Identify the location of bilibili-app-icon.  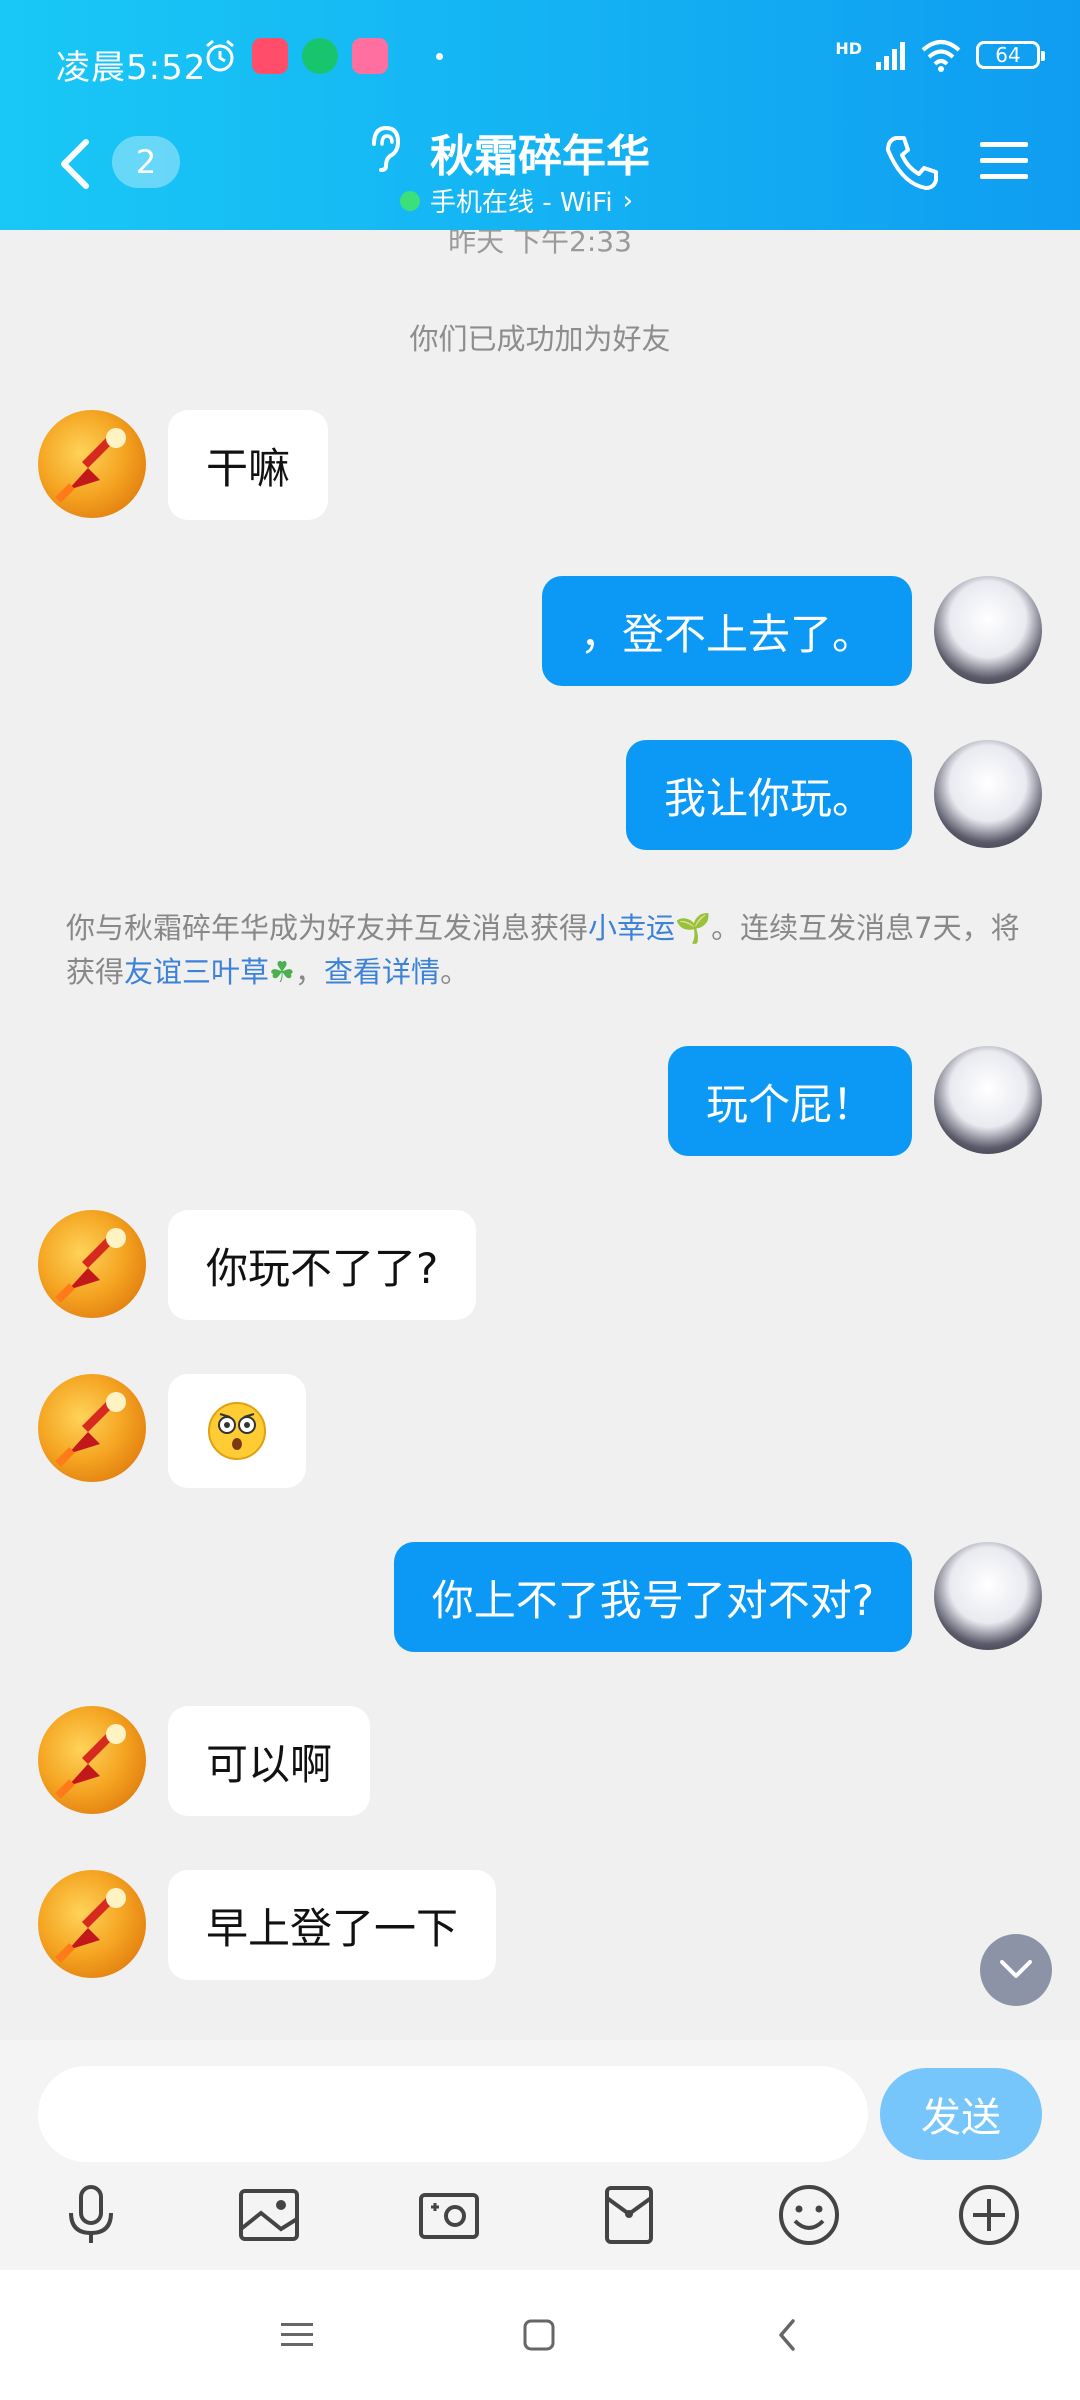
(370, 56).